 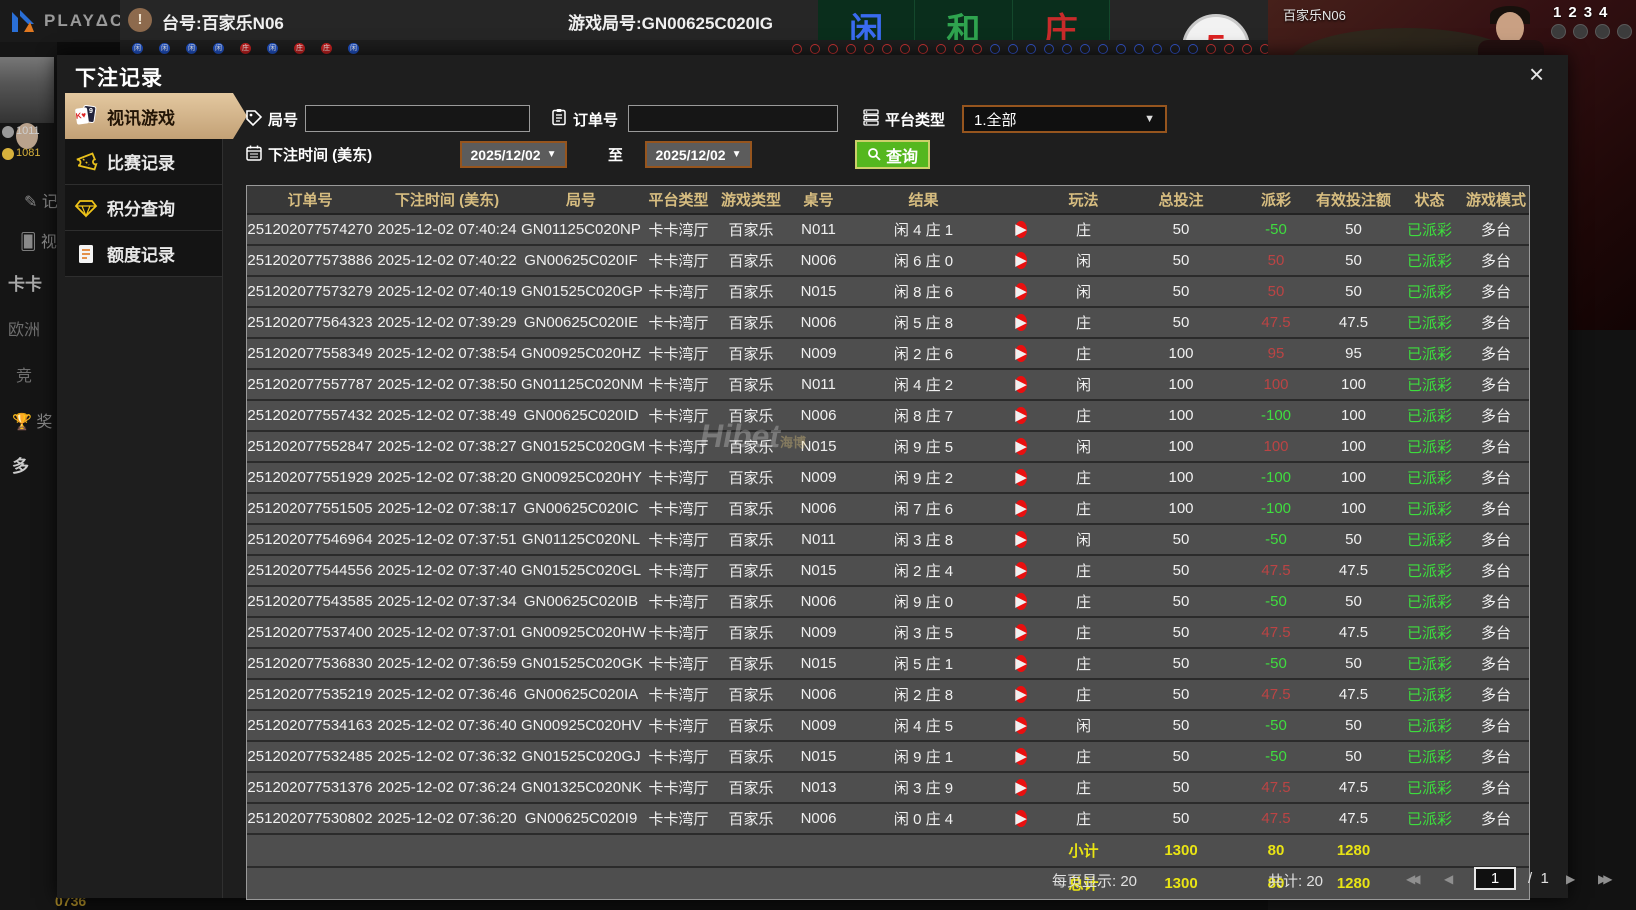 I want to click on tab-quota-records: 额度记录, so click(x=143, y=254).